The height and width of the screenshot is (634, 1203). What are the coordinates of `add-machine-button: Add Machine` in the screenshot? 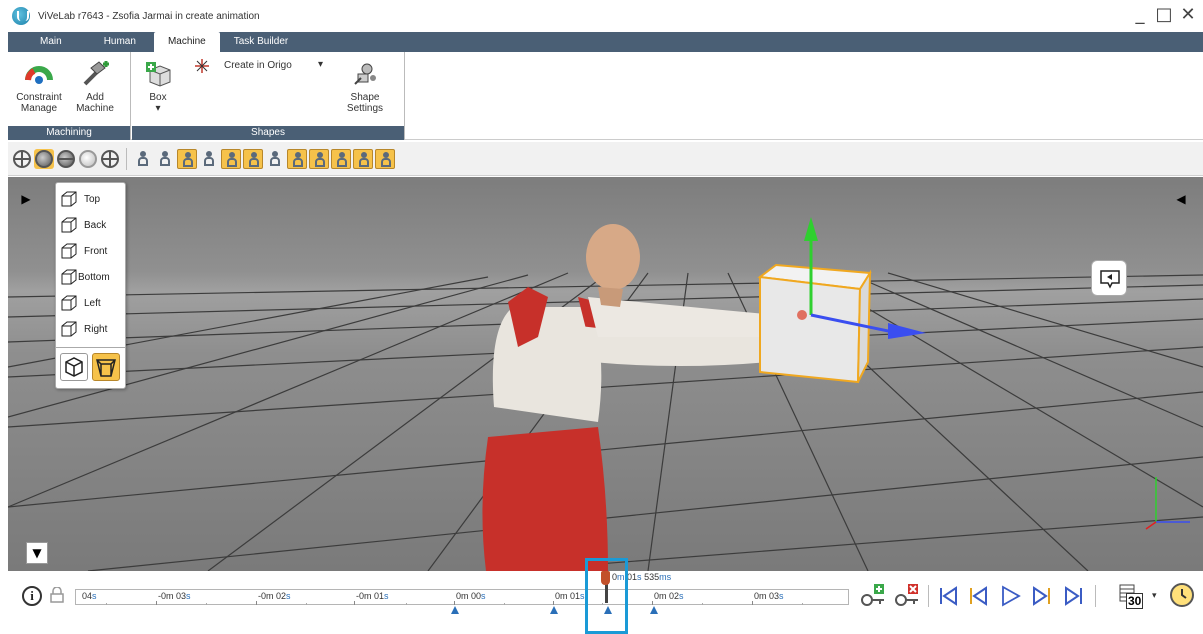 It's located at (95, 87).